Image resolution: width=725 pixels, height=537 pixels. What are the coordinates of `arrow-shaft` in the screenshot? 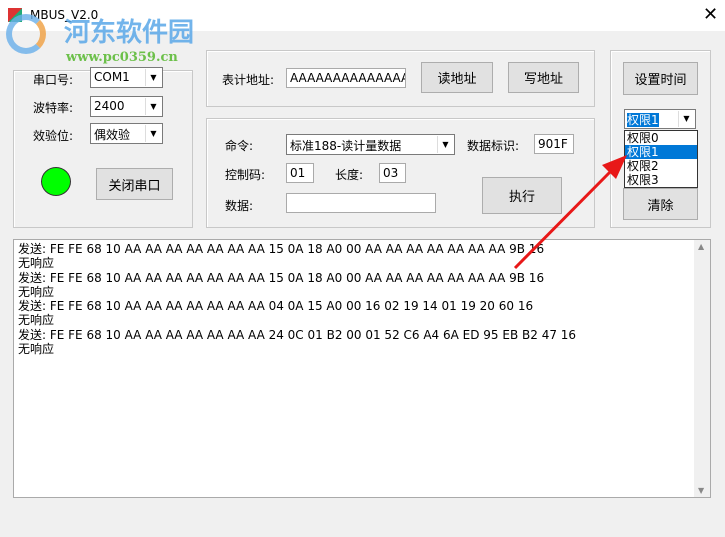 It's located at (563, 219).